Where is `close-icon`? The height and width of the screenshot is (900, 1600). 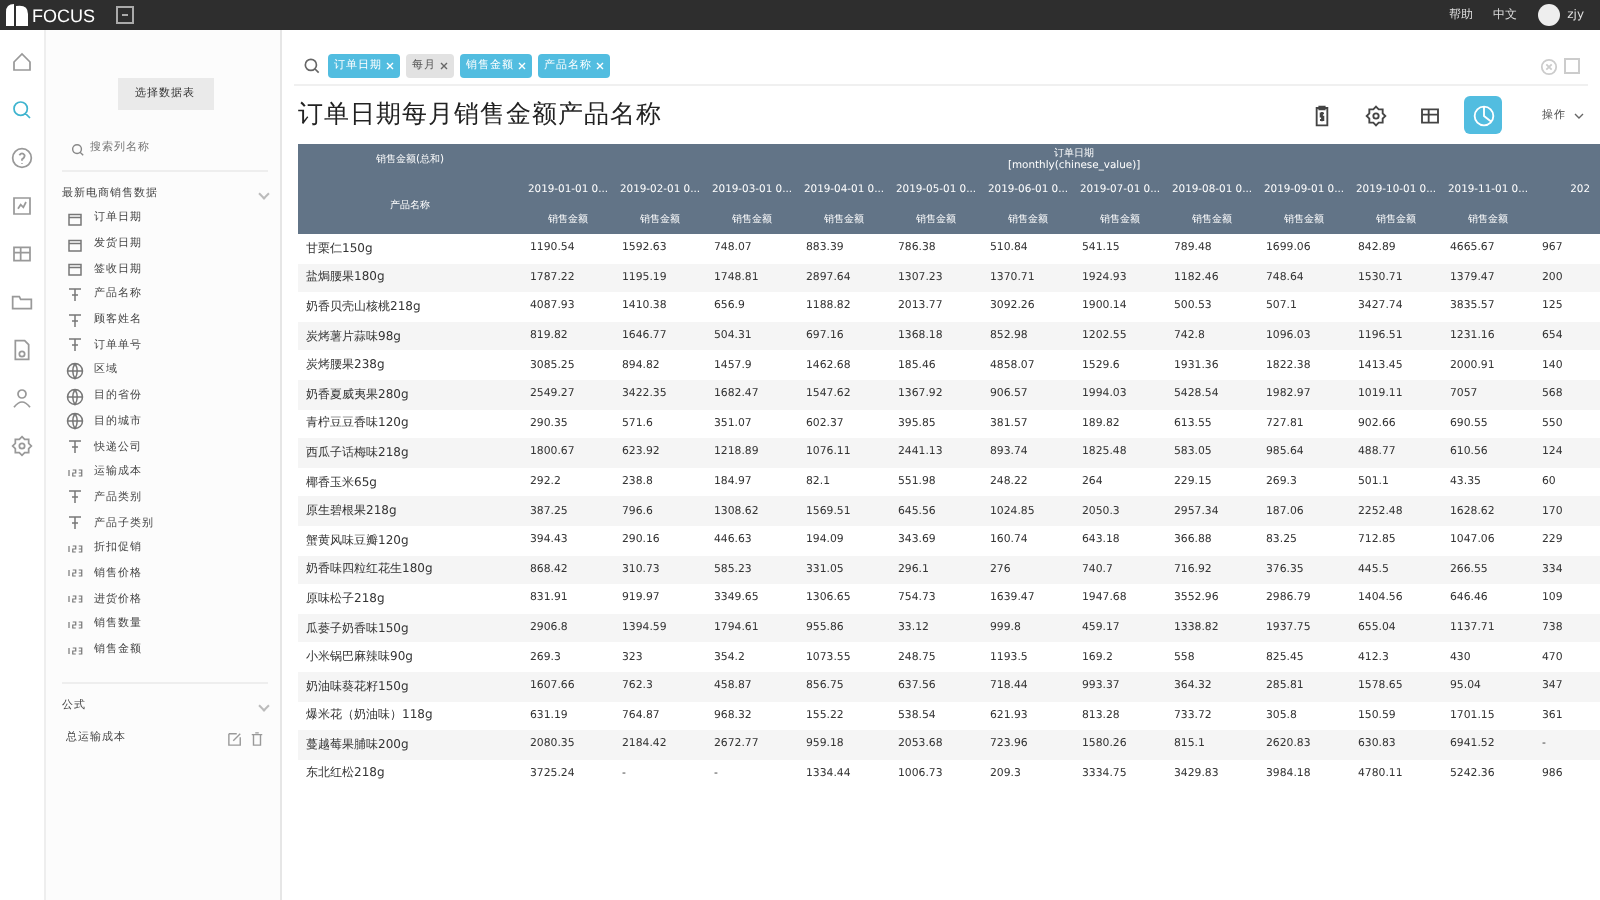 close-icon is located at coordinates (444, 66).